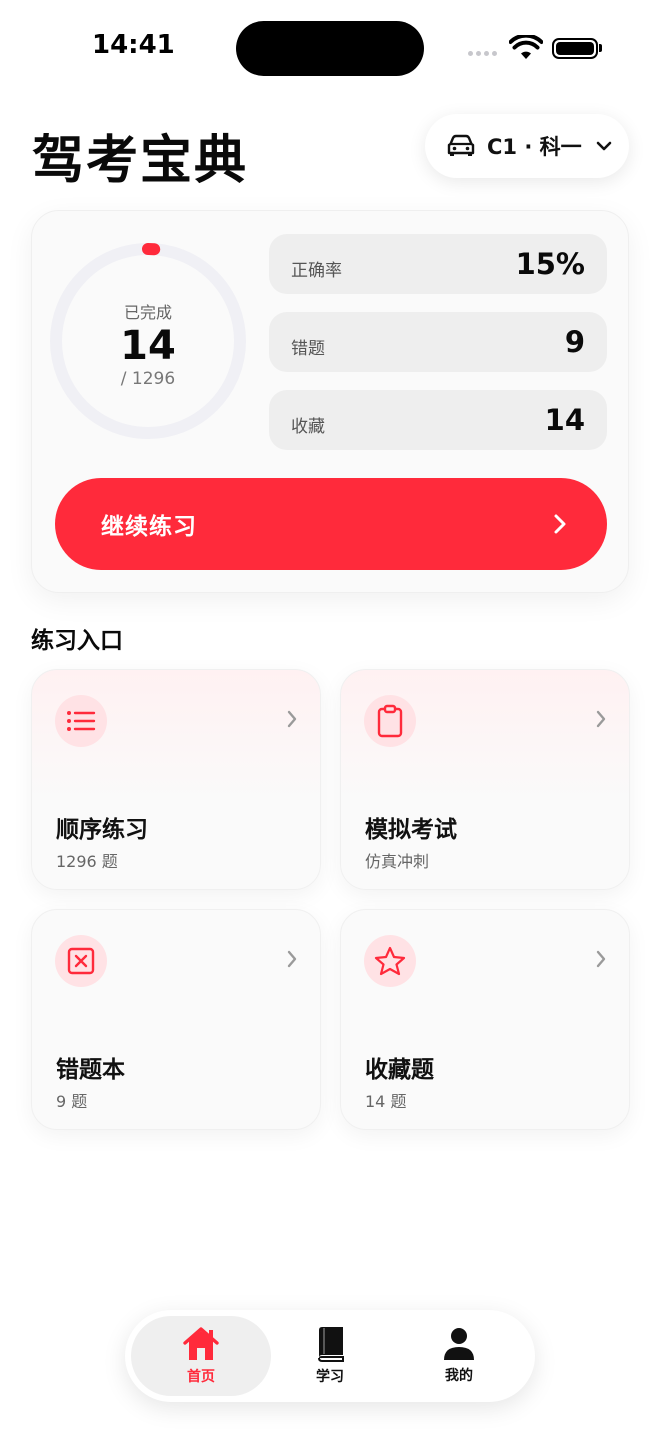 The width and height of the screenshot is (660, 1434). What do you see at coordinates (438, 264) in the screenshot?
I see `stat-accuracy: 正确率 15%` at bounding box center [438, 264].